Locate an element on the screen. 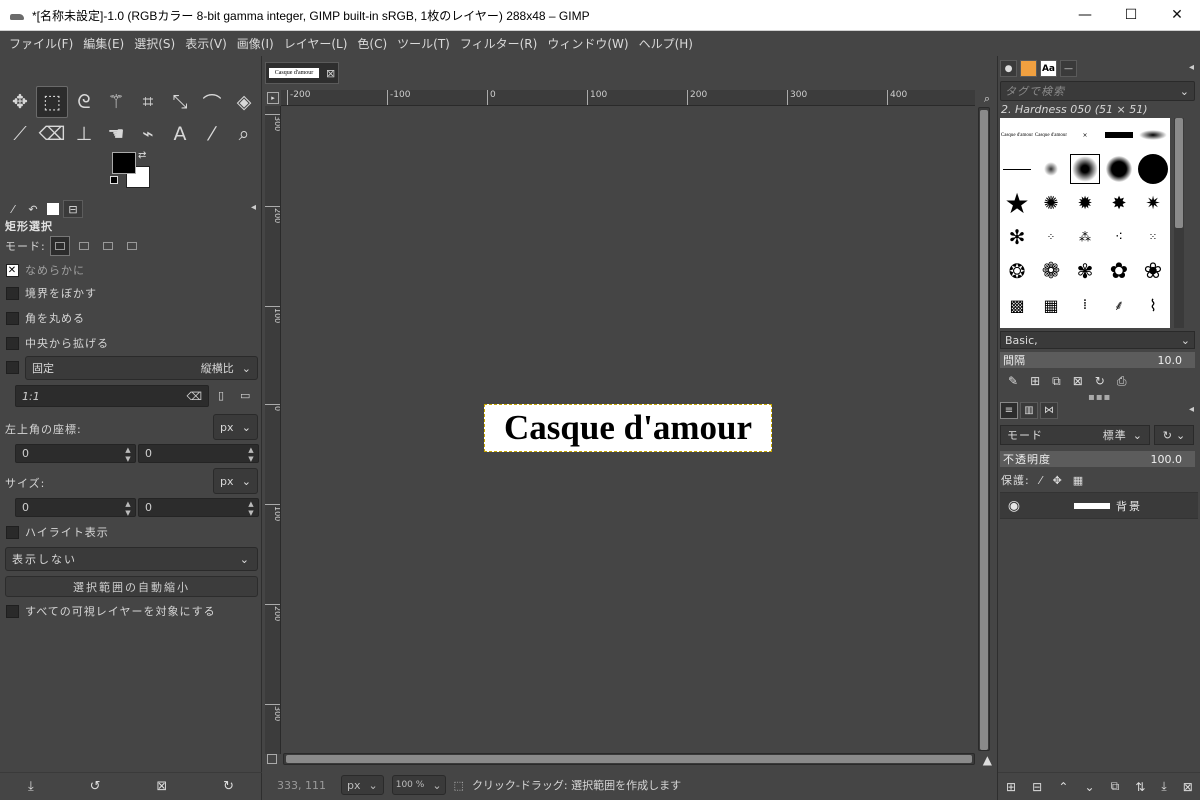 This screenshot has width=1200, height=800. transform-tool-icon: ⤡ is located at coordinates (180, 102).